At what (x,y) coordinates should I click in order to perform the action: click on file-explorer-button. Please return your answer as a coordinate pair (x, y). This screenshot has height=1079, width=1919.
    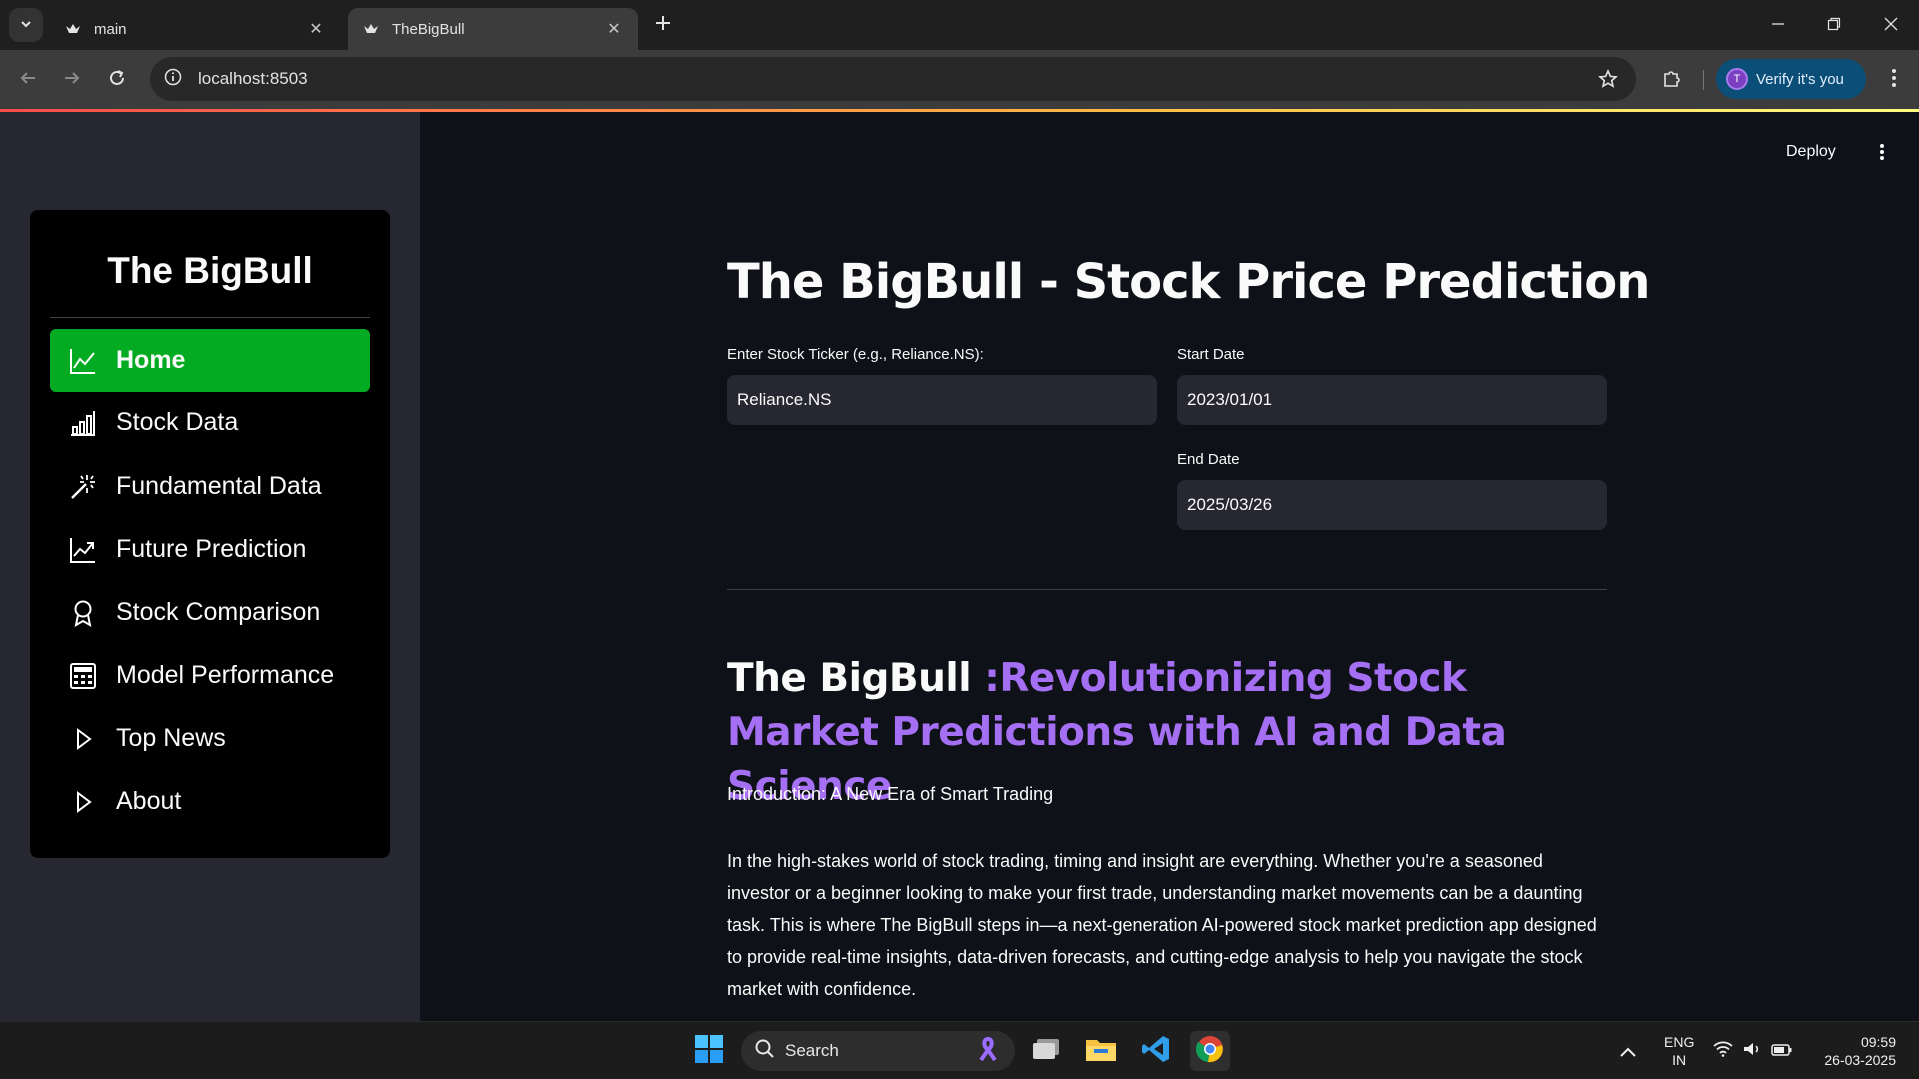
    Looking at the image, I should click on (1101, 1051).